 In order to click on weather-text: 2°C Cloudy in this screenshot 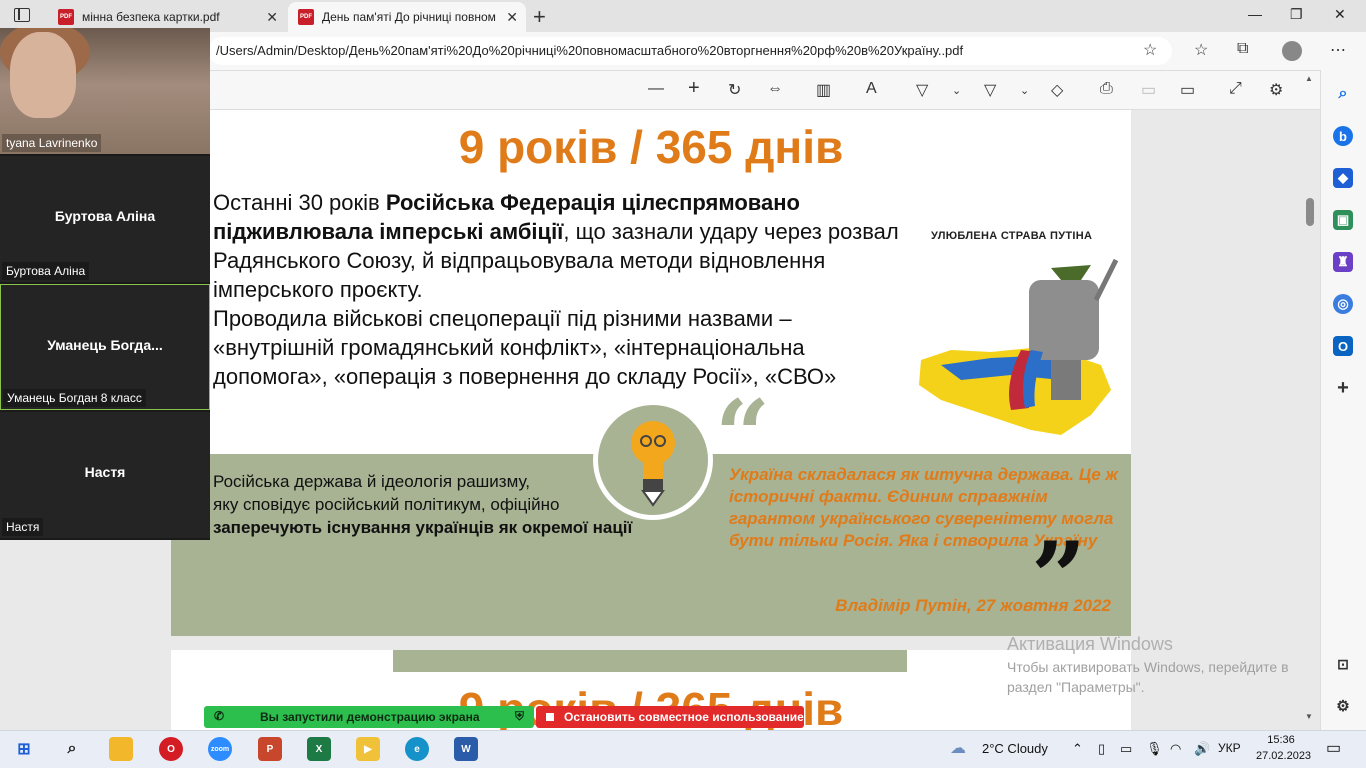, I will do `click(1015, 748)`.